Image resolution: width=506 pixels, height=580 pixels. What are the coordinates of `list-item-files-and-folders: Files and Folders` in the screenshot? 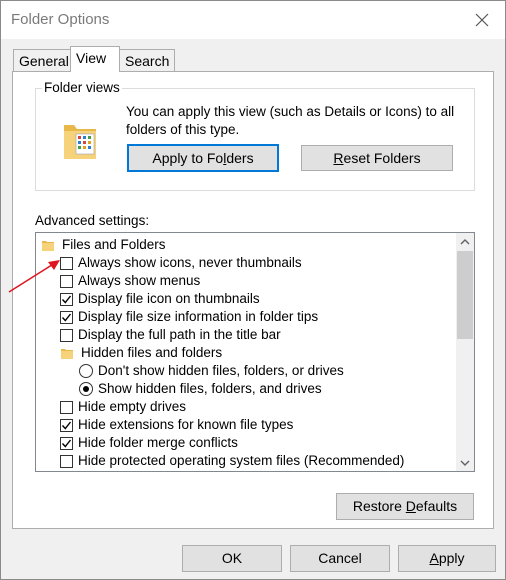 It's located at (104, 245).